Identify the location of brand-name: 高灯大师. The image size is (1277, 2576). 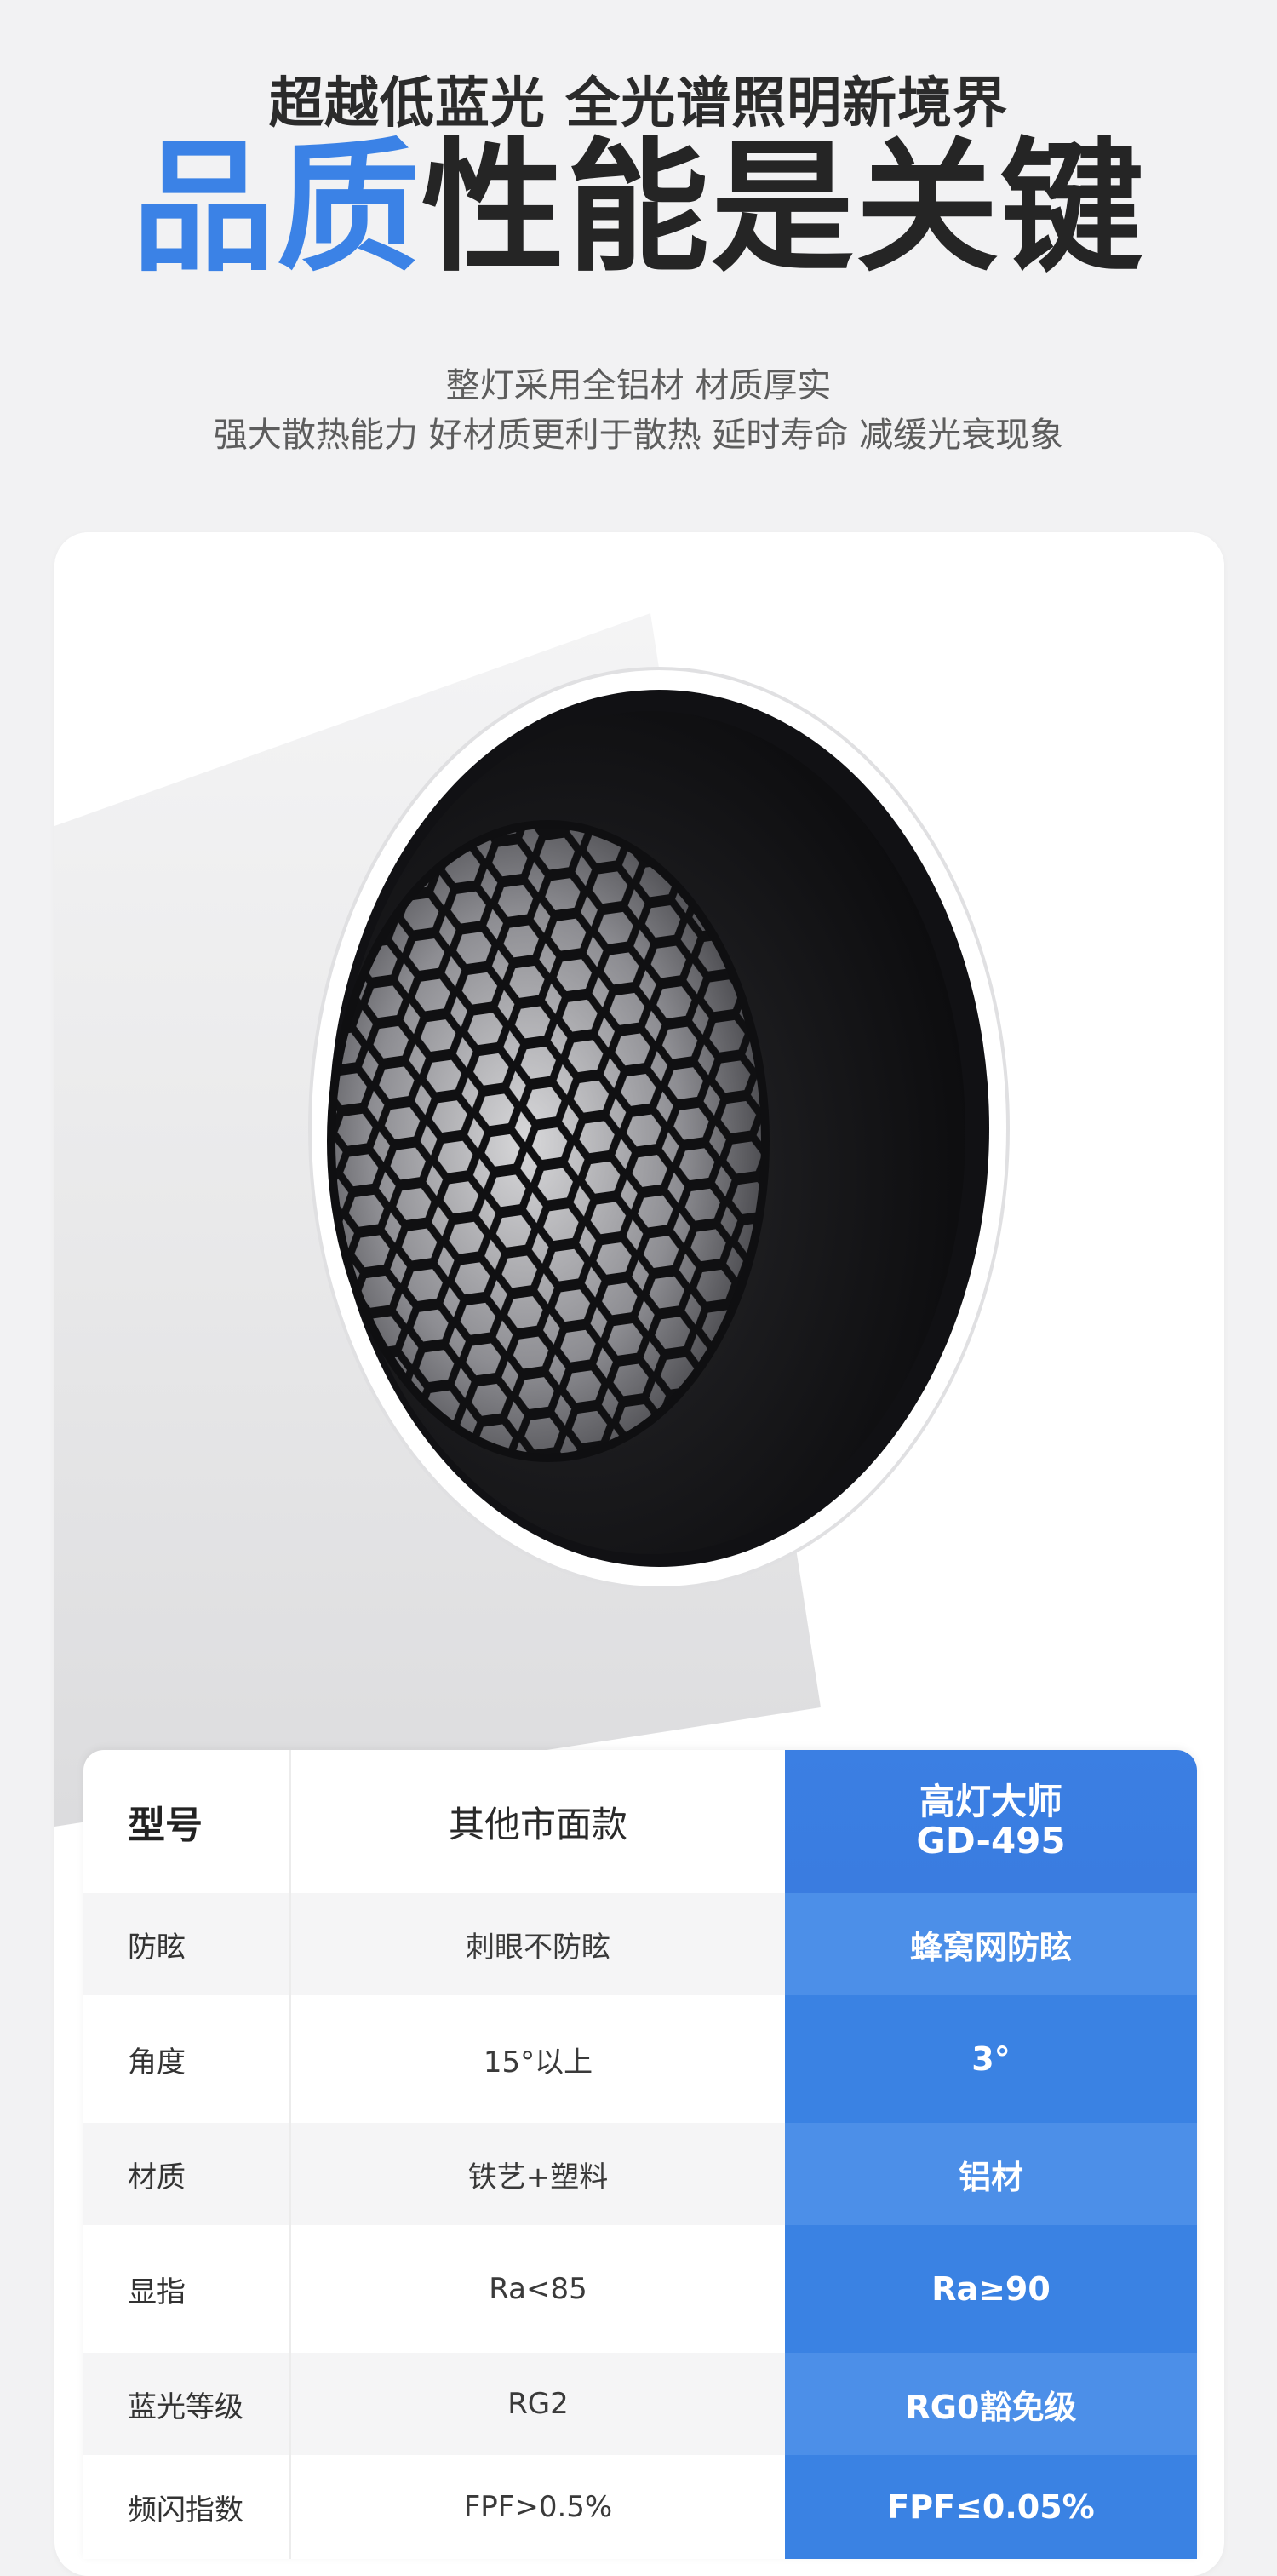
(990, 1801).